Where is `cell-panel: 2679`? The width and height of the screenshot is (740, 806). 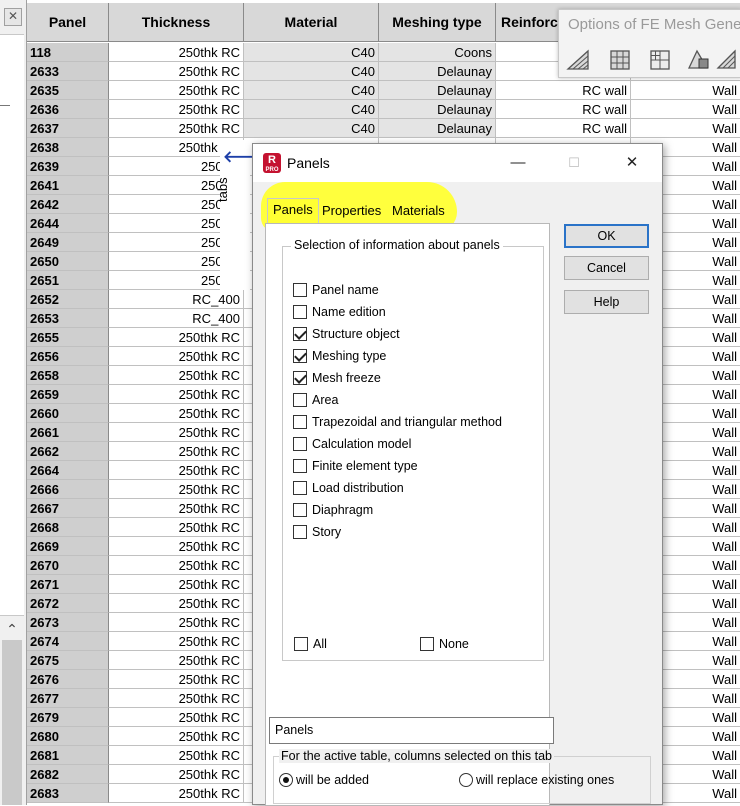 cell-panel: 2679 is located at coordinates (68, 717).